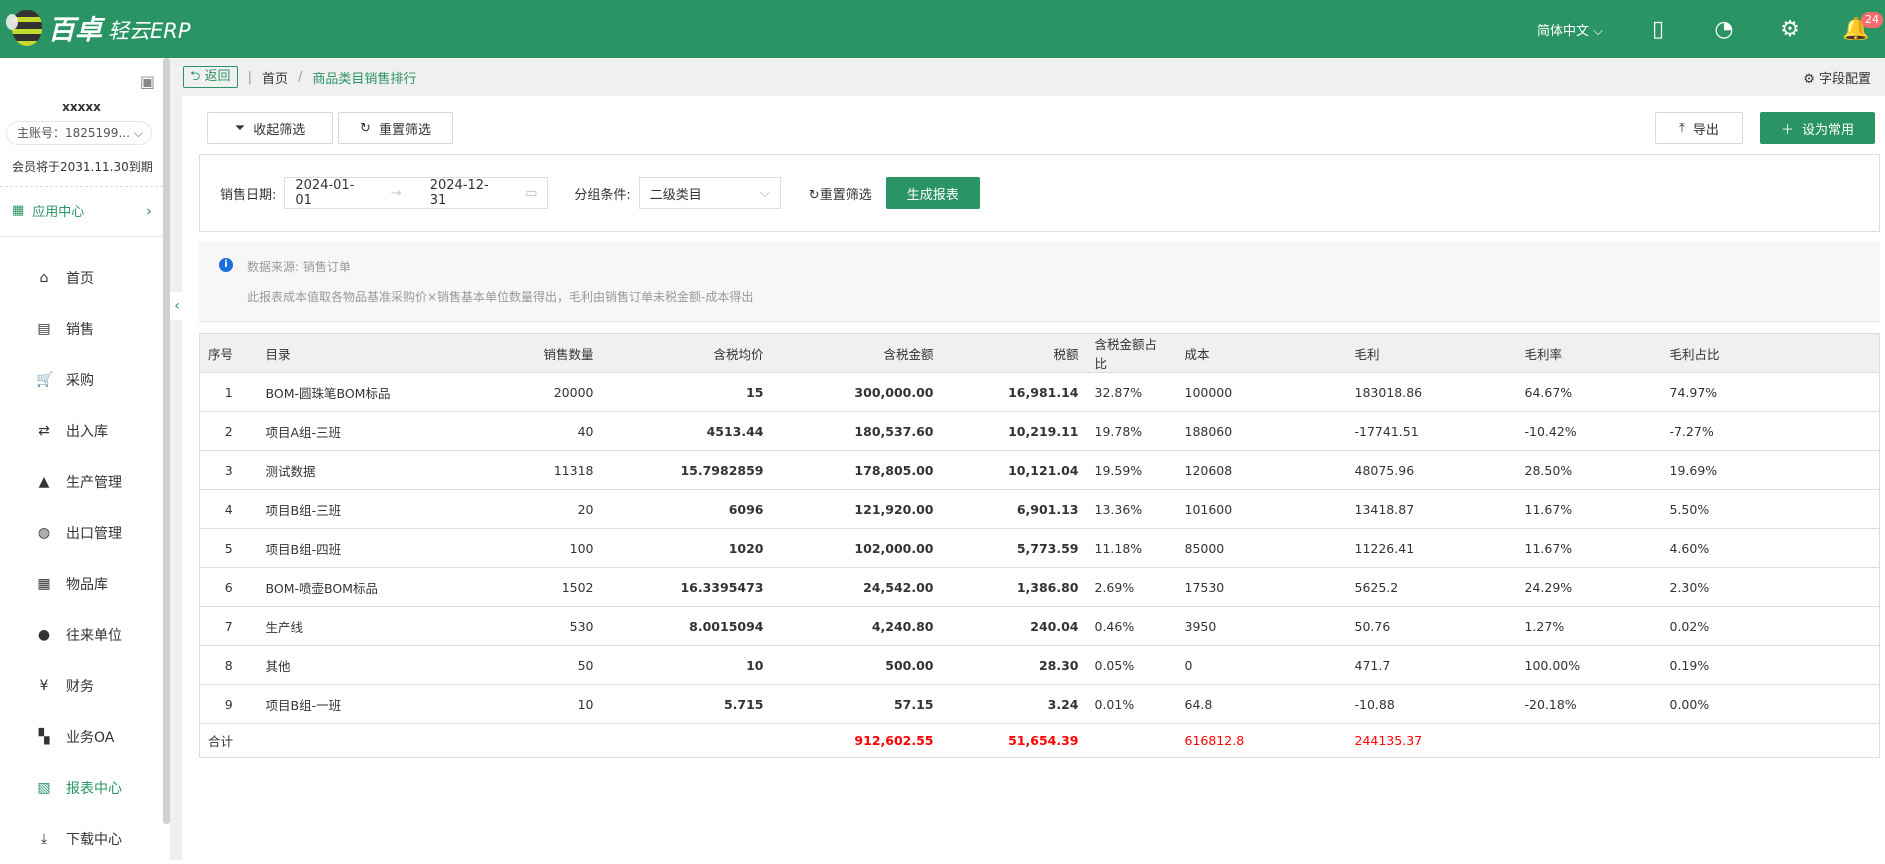  I want to click on total-amount: 912,602.55, so click(856, 740).